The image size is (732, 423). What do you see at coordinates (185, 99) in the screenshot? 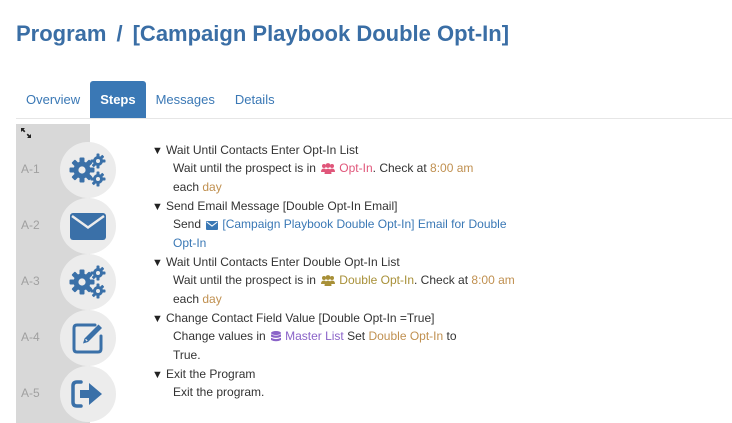
I see `tab-messages: Messages` at bounding box center [185, 99].